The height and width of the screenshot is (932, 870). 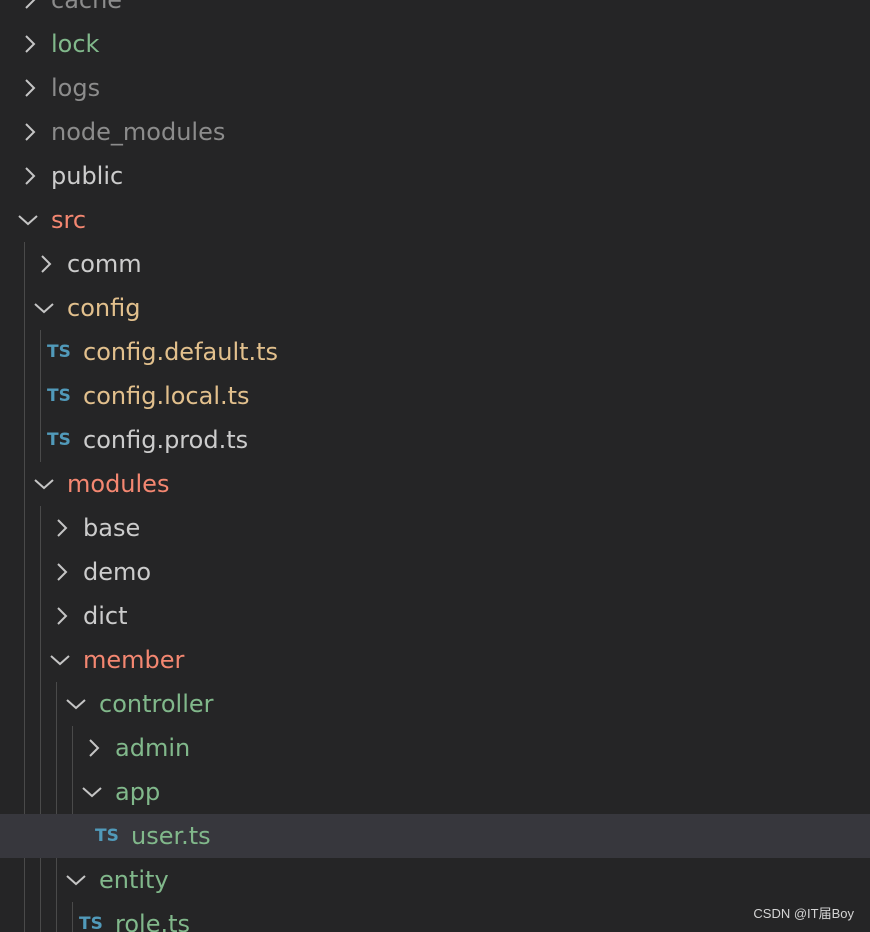 I want to click on tree-row-admin: admin, so click(x=435, y=748).